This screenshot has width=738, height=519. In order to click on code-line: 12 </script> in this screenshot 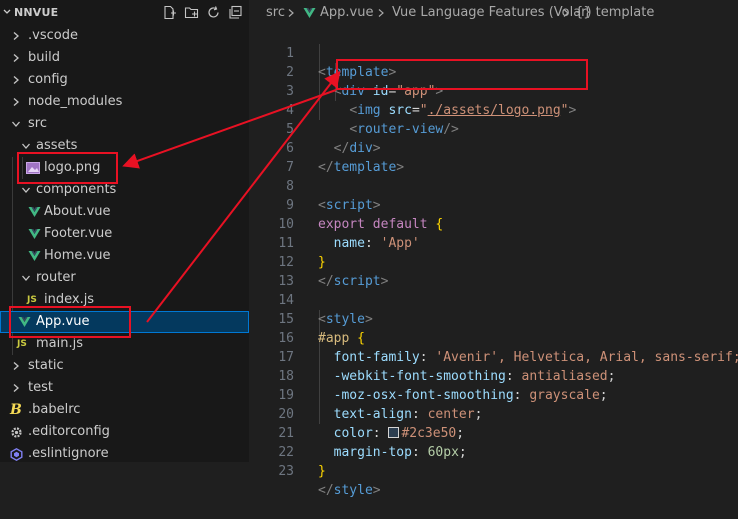, I will do `click(494, 261)`.